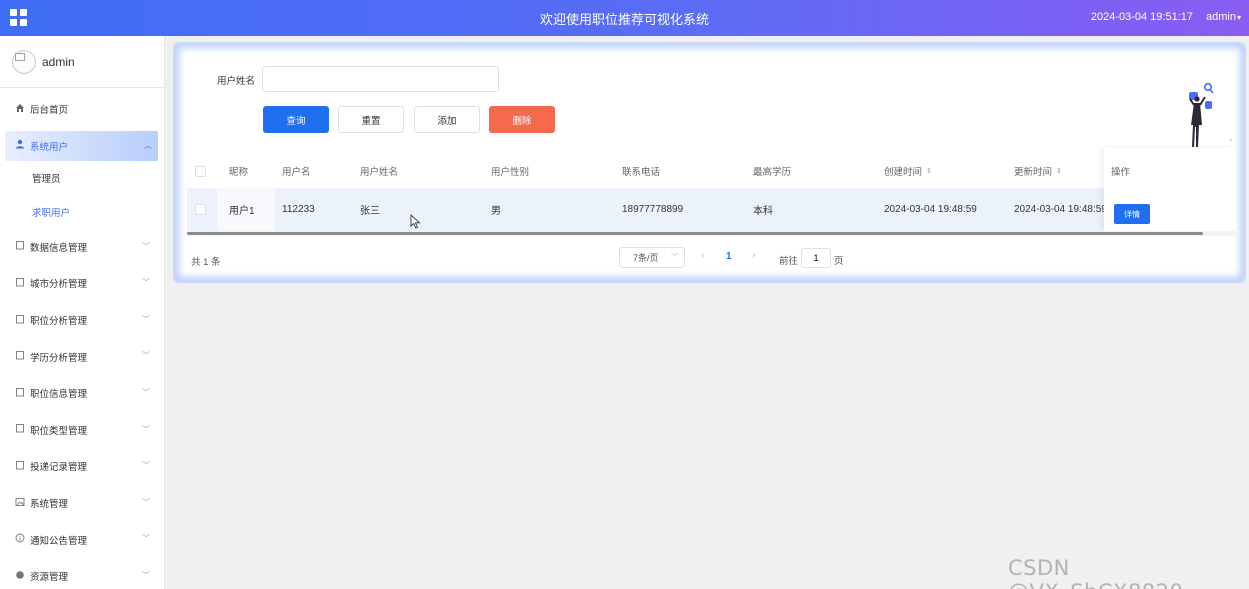 The height and width of the screenshot is (589, 1249). What do you see at coordinates (206, 262) in the screenshot?
I see `total-count: 共 1 条` at bounding box center [206, 262].